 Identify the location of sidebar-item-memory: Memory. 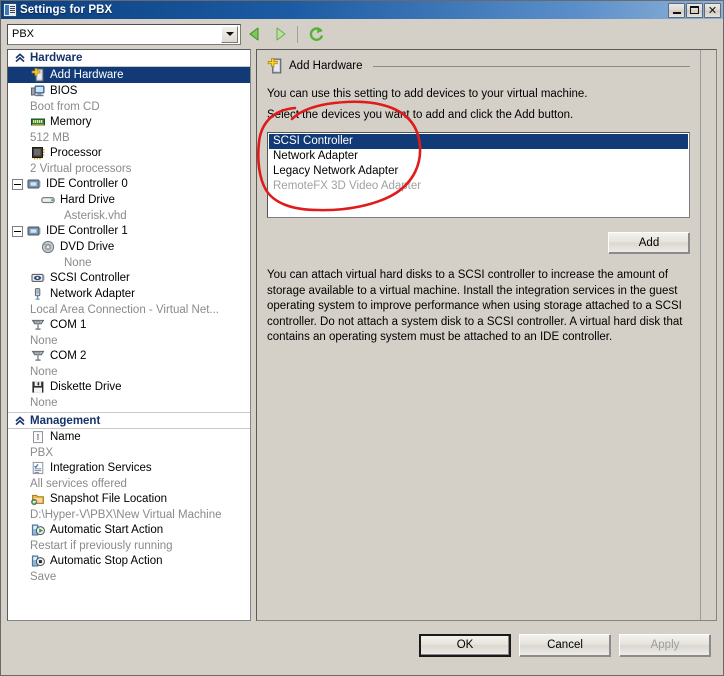
(129, 122).